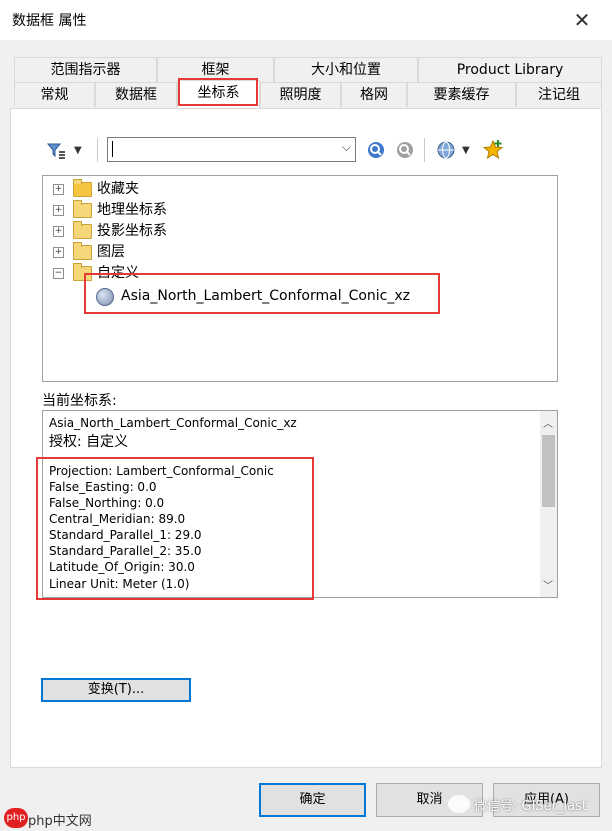  Describe the element at coordinates (132, 231) in the screenshot. I see `tree-item-label: 投影坐标系` at that location.